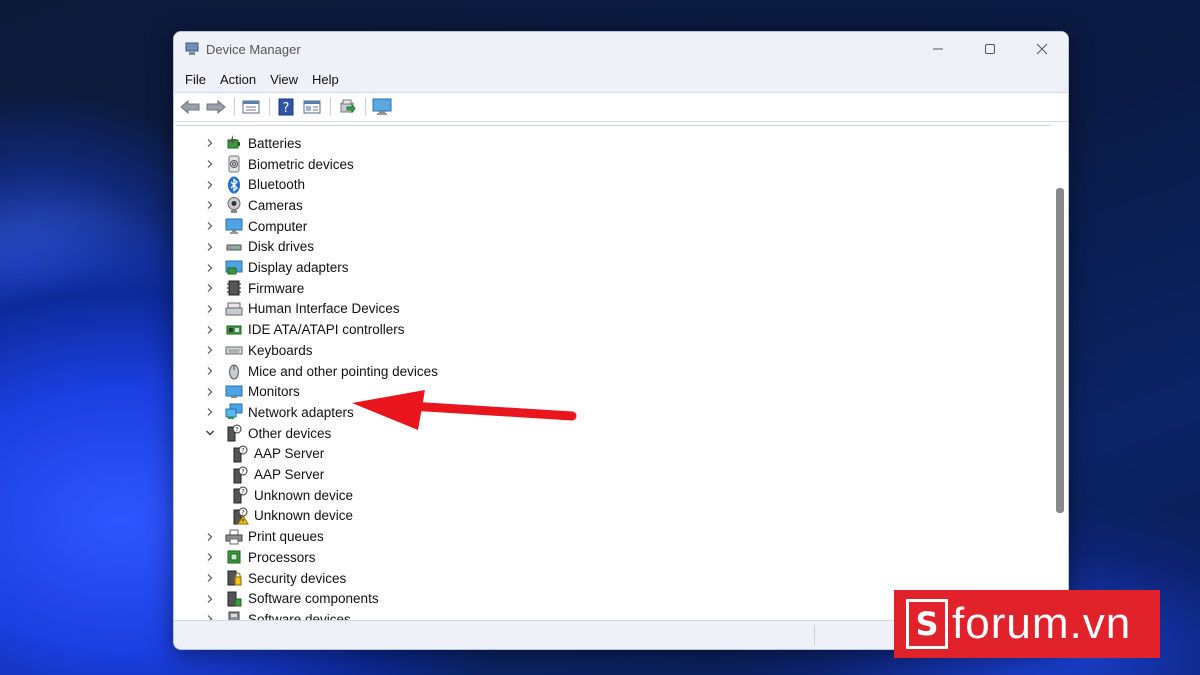 This screenshot has height=675, width=1200. I want to click on menu-bar: File Action View Help, so click(621, 79).